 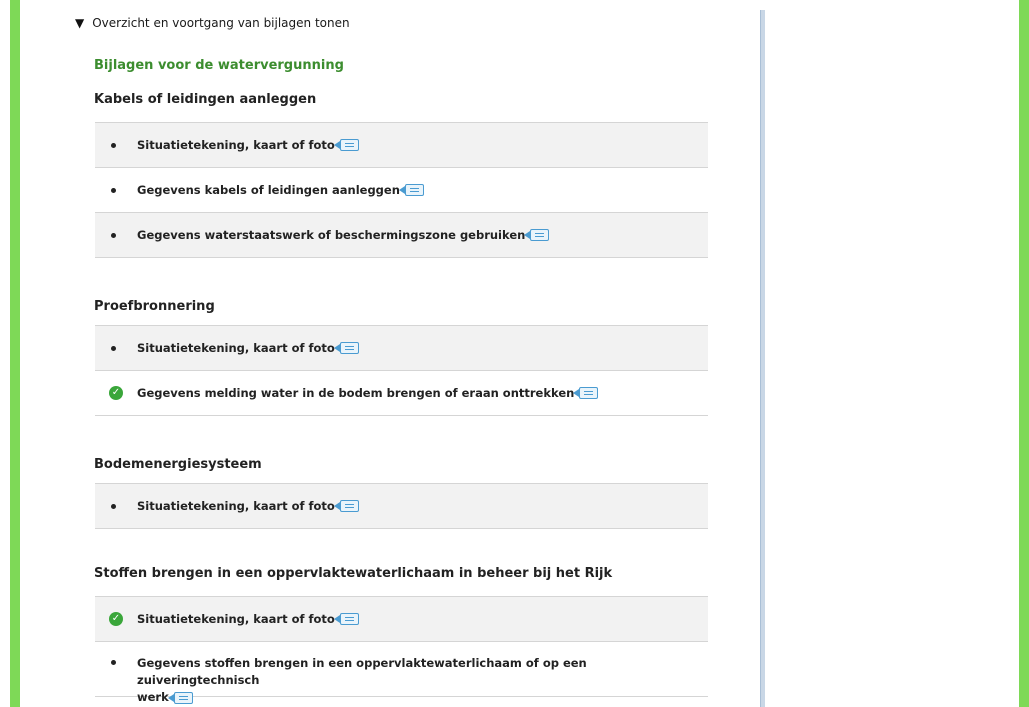 I want to click on list-item: Gegevens kabels of leidingen aanleggen, so click(x=401, y=190).